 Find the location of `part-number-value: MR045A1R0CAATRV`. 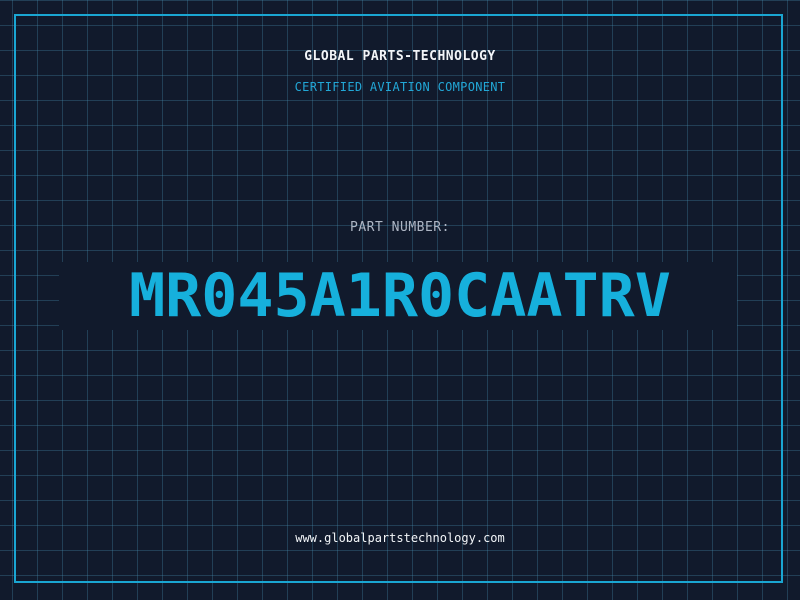

part-number-value: MR045A1R0CAATRV is located at coordinates (400, 296).